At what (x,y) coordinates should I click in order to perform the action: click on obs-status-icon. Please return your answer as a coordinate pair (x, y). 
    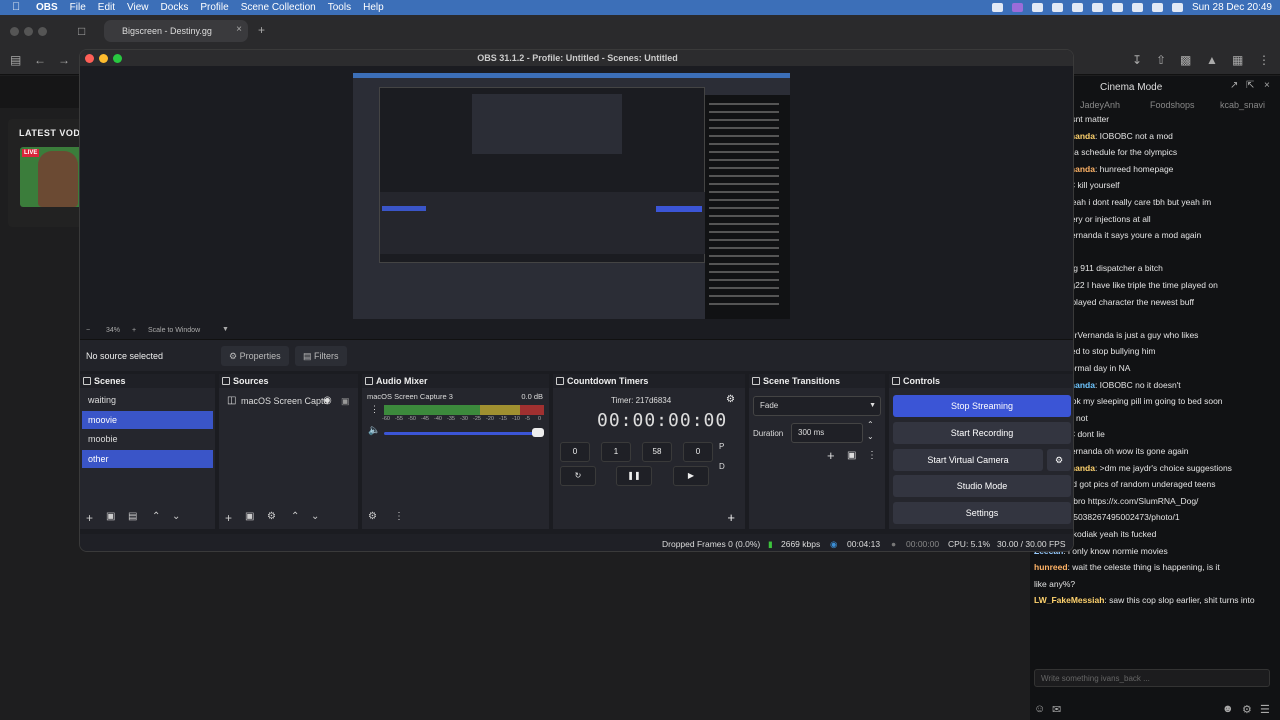
    Looking at the image, I should click on (1017, 7).